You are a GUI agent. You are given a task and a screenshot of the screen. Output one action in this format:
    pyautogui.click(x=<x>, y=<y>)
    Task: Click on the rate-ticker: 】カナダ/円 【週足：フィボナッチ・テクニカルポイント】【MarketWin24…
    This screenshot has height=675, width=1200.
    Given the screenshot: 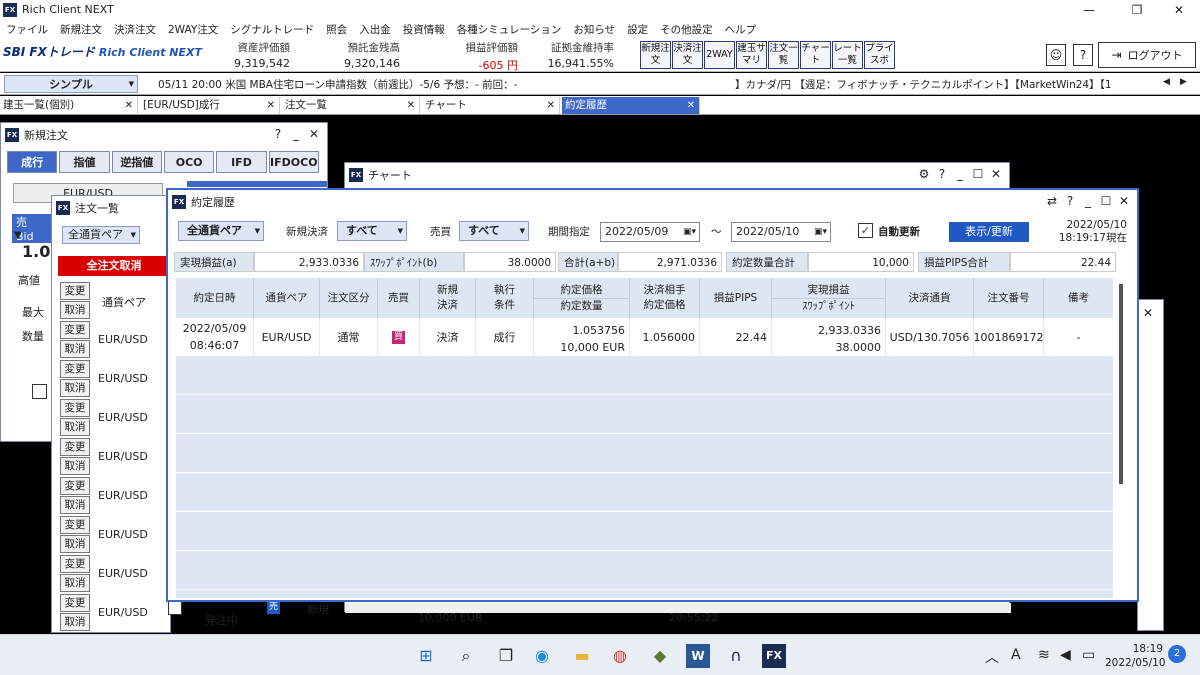 What is the action you would take?
    pyautogui.click(x=945, y=84)
    